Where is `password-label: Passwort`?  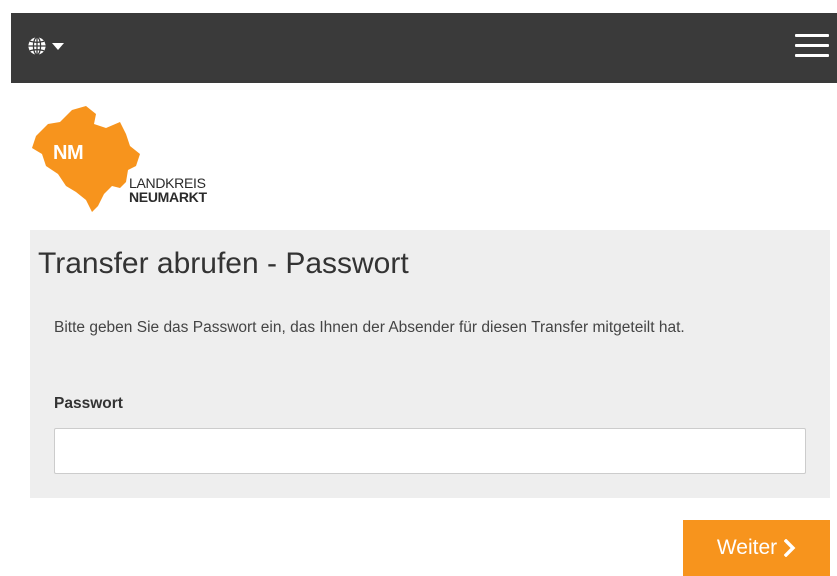 password-label: Passwort is located at coordinates (88, 403).